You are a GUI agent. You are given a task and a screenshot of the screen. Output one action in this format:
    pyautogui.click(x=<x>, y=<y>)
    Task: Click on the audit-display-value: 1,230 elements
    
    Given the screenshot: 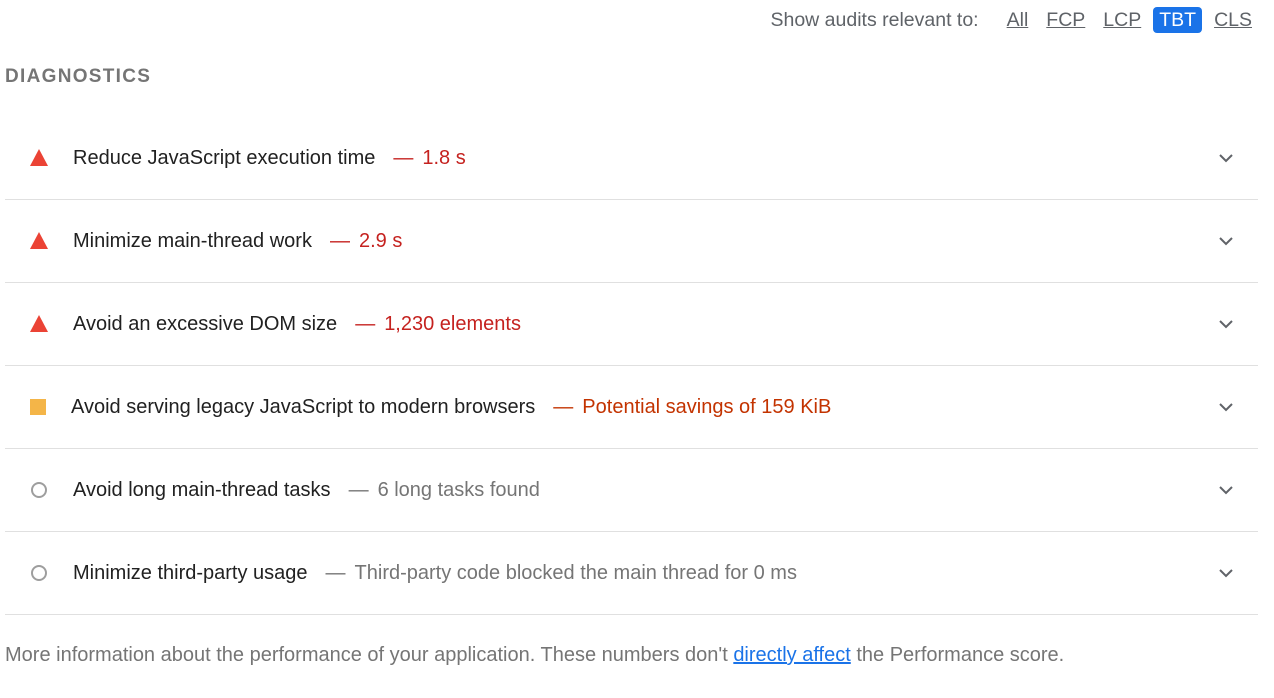 What is the action you would take?
    pyautogui.click(x=452, y=323)
    